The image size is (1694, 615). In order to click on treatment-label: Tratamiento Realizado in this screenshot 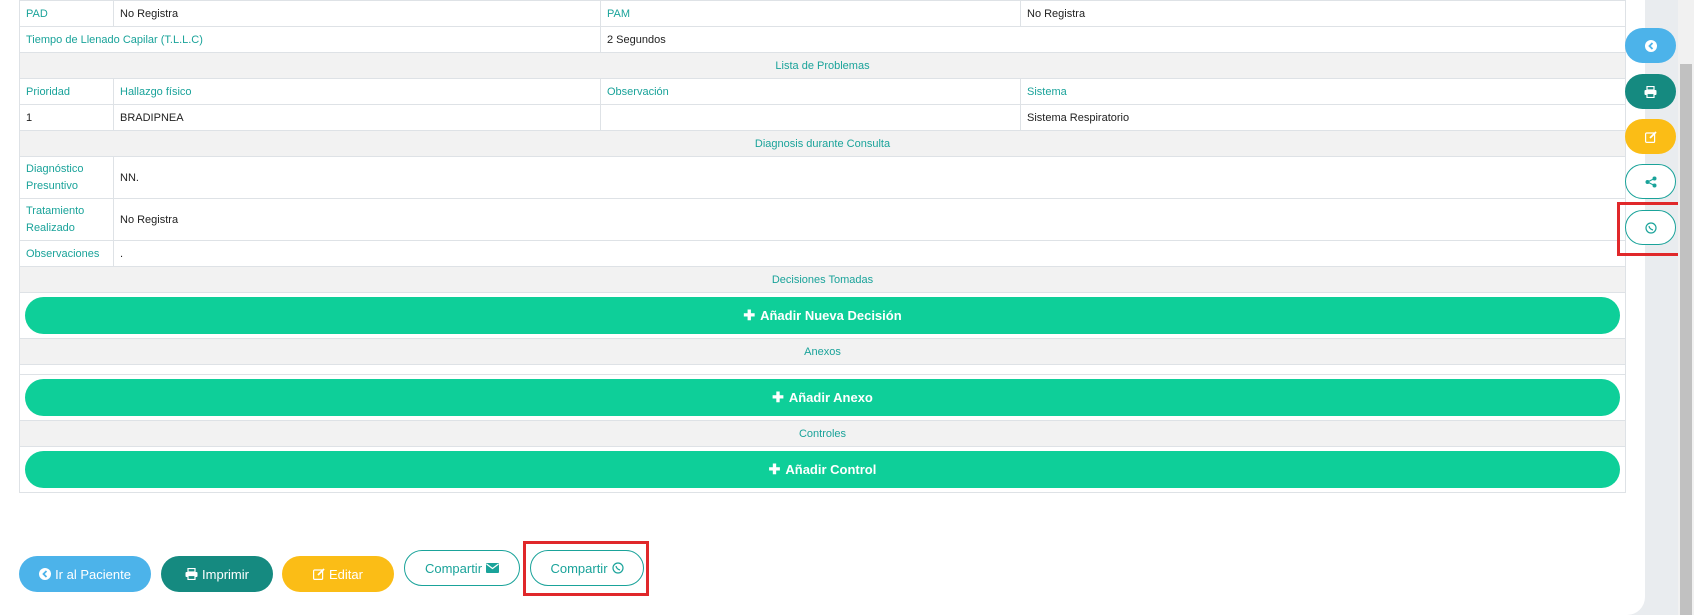, I will do `click(66, 219)`.